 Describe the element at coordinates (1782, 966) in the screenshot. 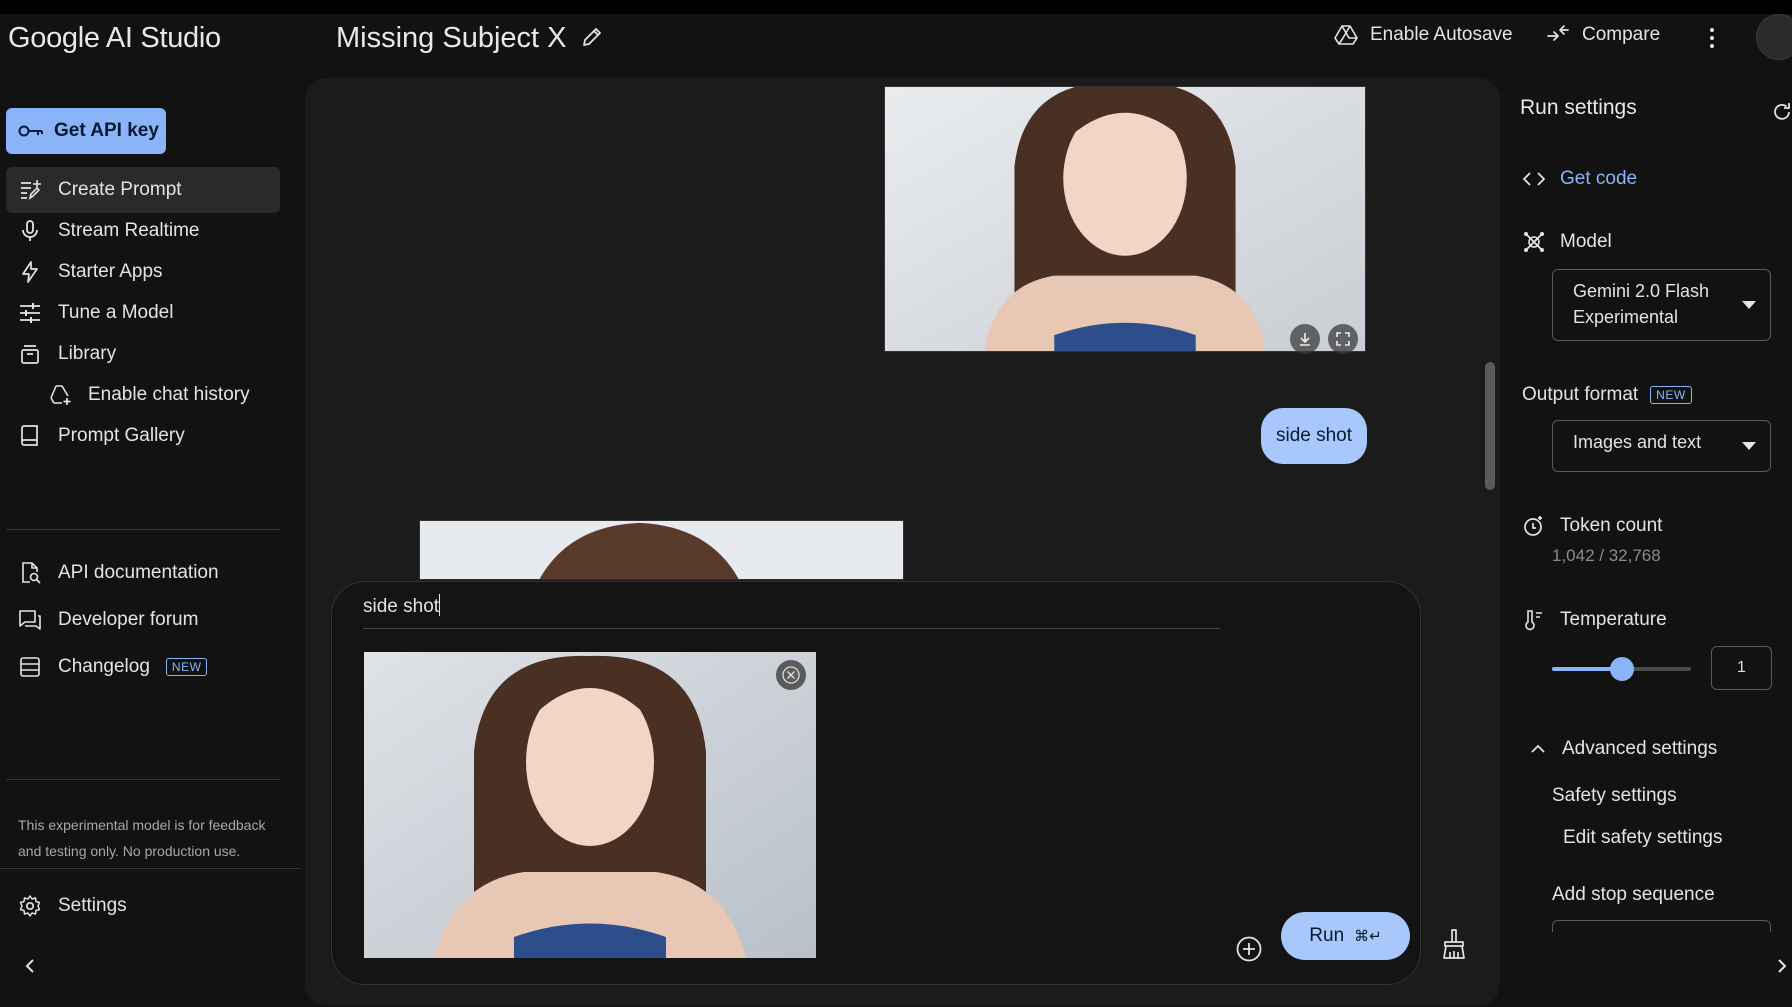

I see `chevron-right-icon` at that location.